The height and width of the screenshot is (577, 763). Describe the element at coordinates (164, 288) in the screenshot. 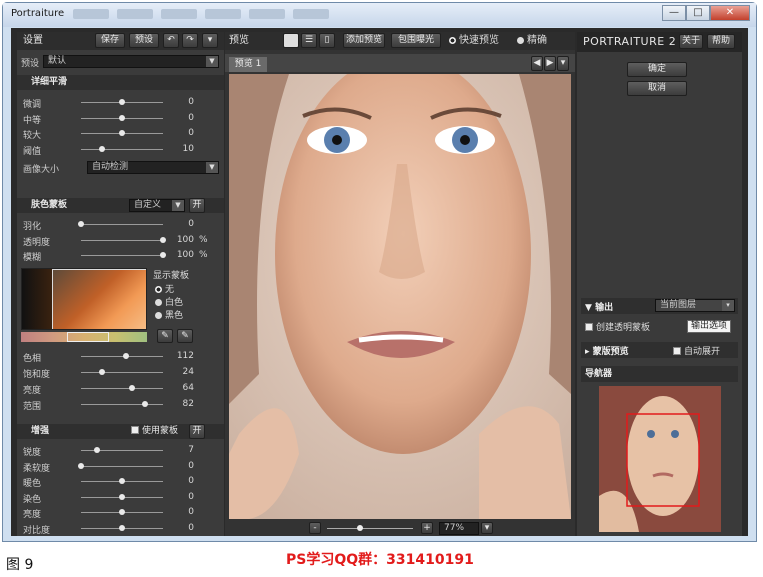

I see `mask-option-none: 无` at that location.